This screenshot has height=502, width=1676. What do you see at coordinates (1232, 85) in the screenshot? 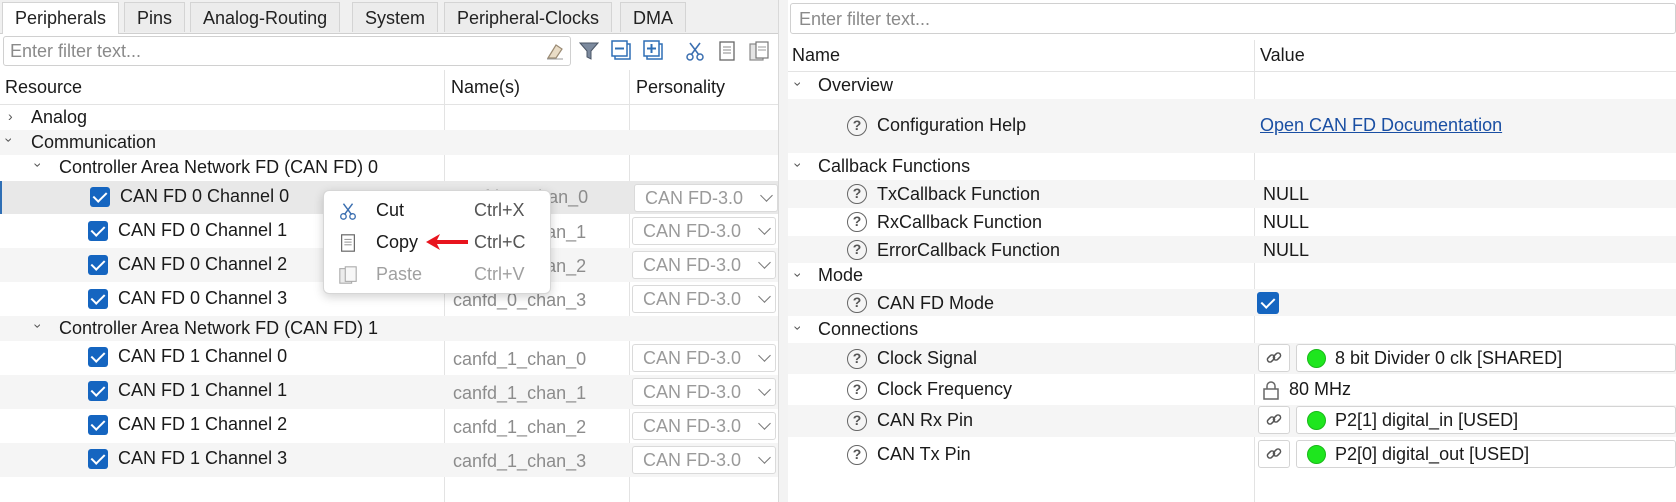
I see `section-overview: › Overview` at bounding box center [1232, 85].